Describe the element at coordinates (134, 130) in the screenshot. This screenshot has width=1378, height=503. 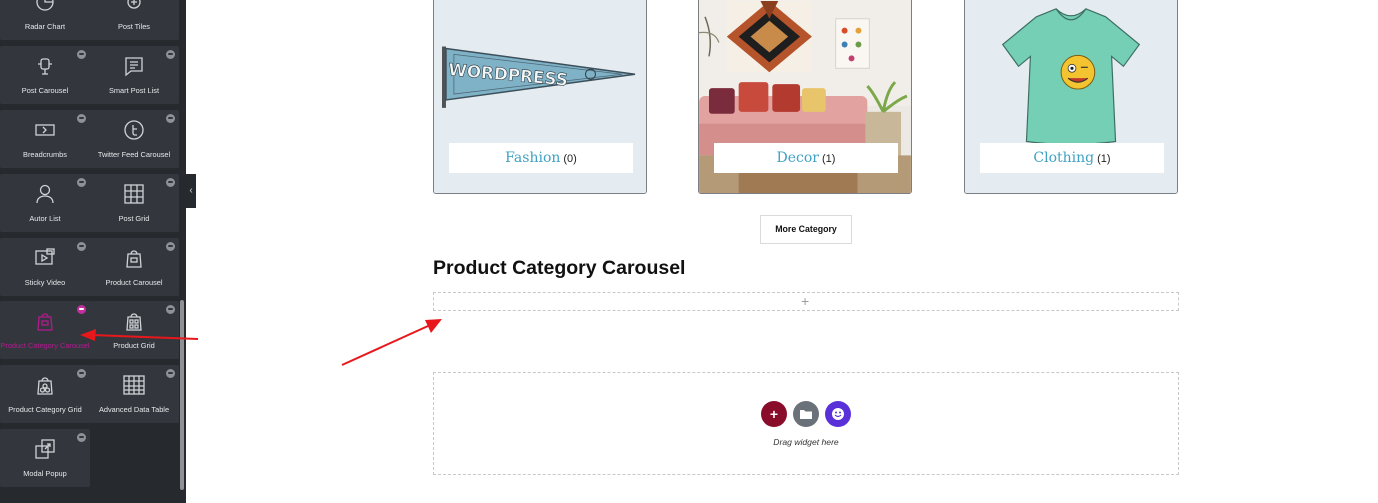
I see `twitter-icon` at that location.